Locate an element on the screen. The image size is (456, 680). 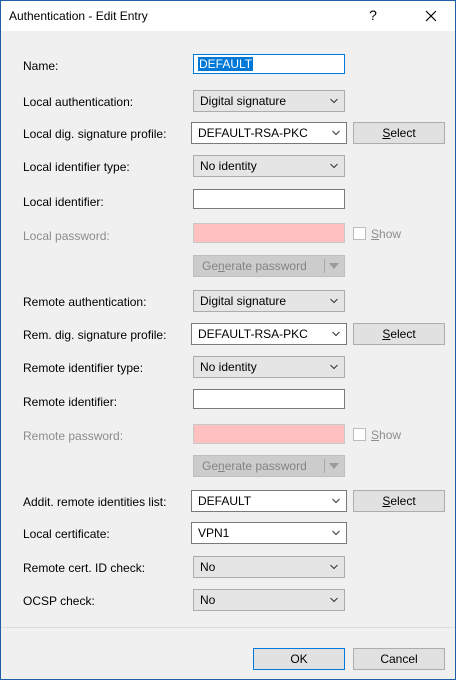
local-password-show-label: Show is located at coordinates (386, 234).